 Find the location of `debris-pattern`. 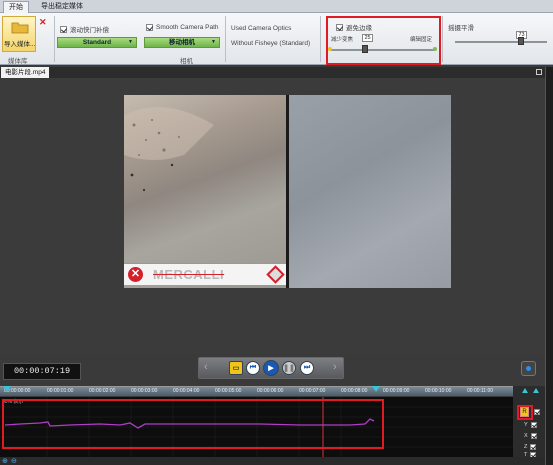

debris-pattern is located at coordinates (169, 149).